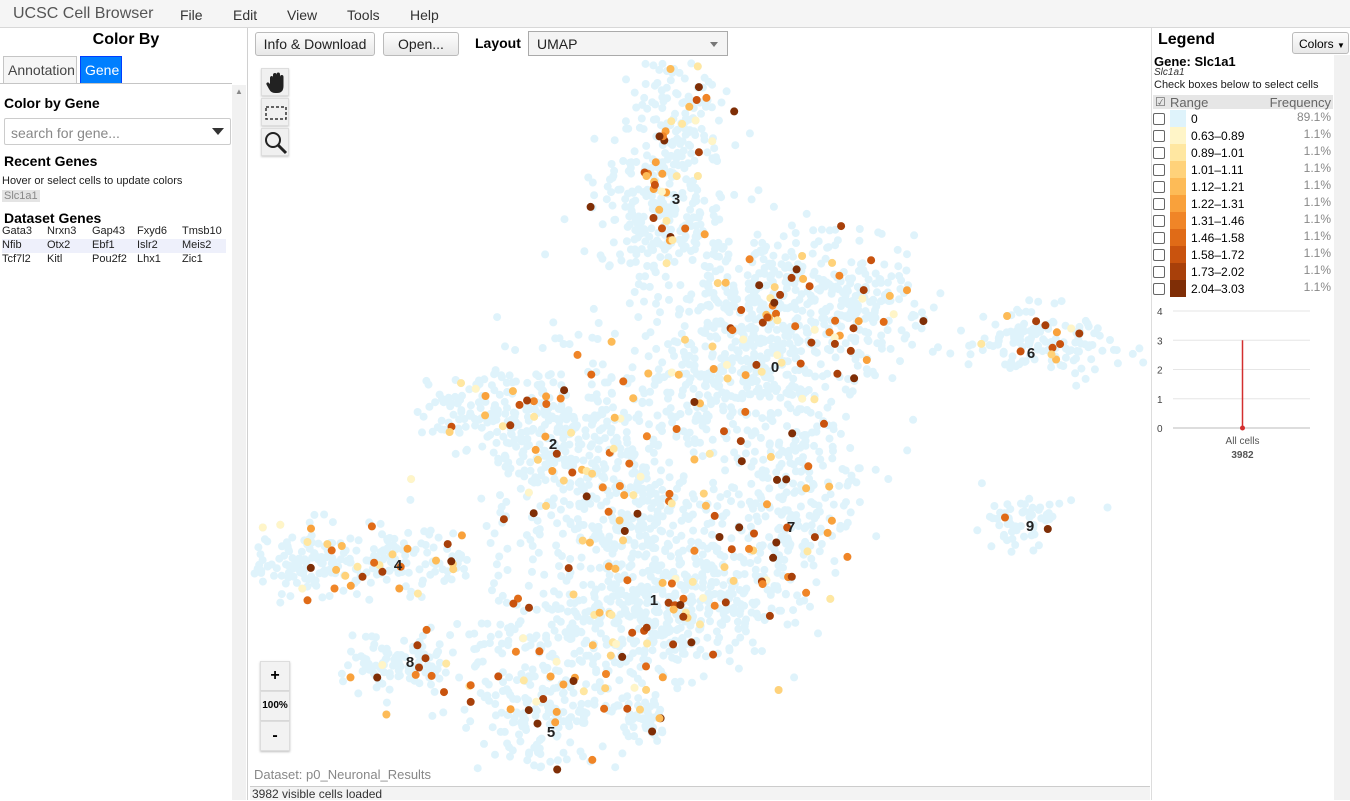 The height and width of the screenshot is (801, 1350). What do you see at coordinates (628, 43) in the screenshot?
I see `layout-select: UMAP` at bounding box center [628, 43].